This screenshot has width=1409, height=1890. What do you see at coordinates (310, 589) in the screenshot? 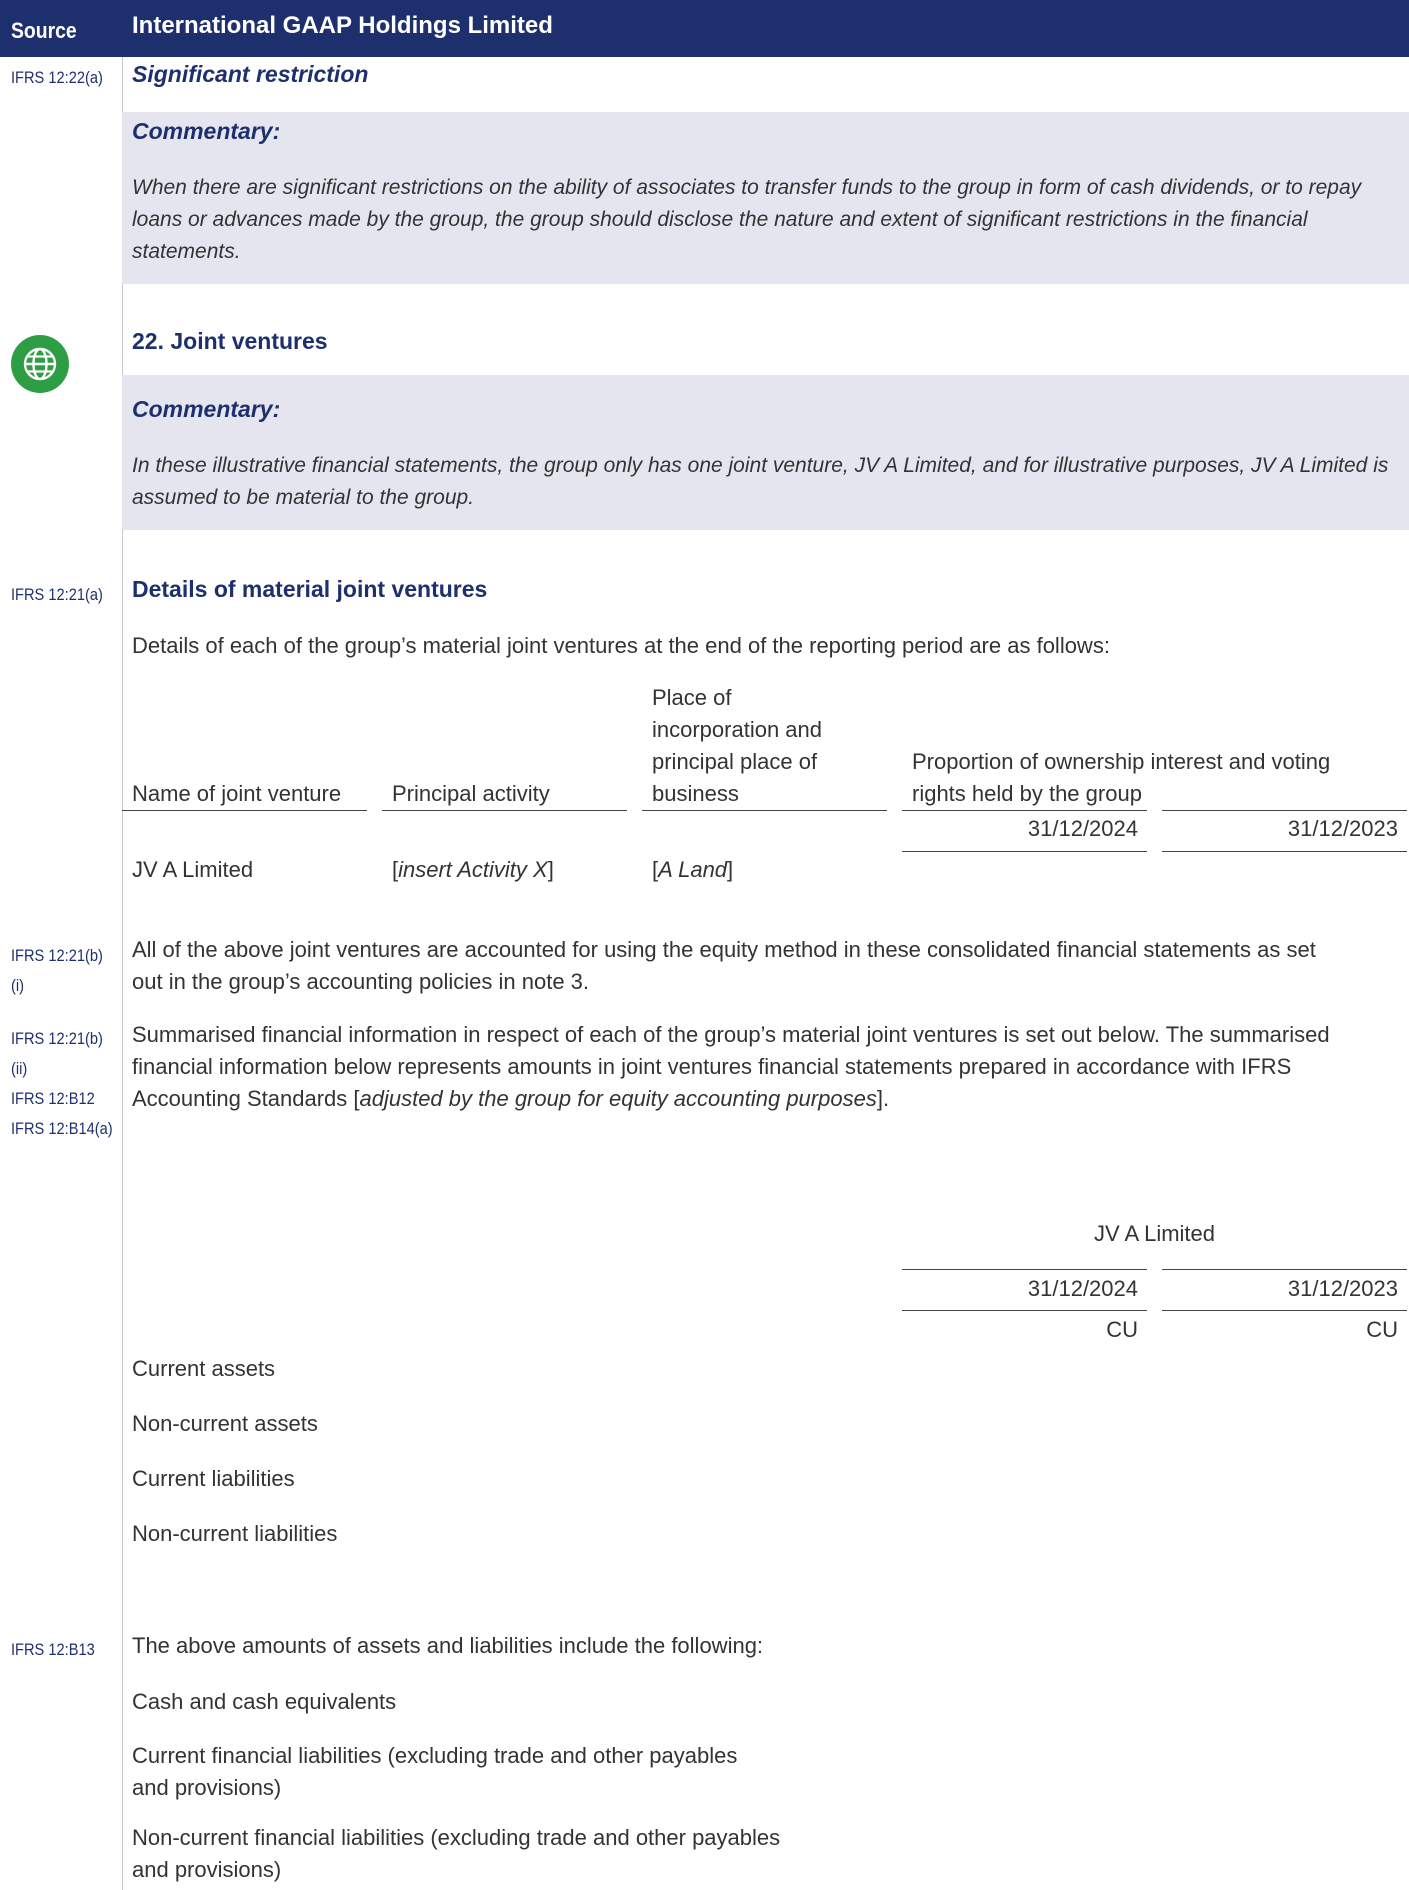
I see `section-heading: Details of material joint ventures` at bounding box center [310, 589].